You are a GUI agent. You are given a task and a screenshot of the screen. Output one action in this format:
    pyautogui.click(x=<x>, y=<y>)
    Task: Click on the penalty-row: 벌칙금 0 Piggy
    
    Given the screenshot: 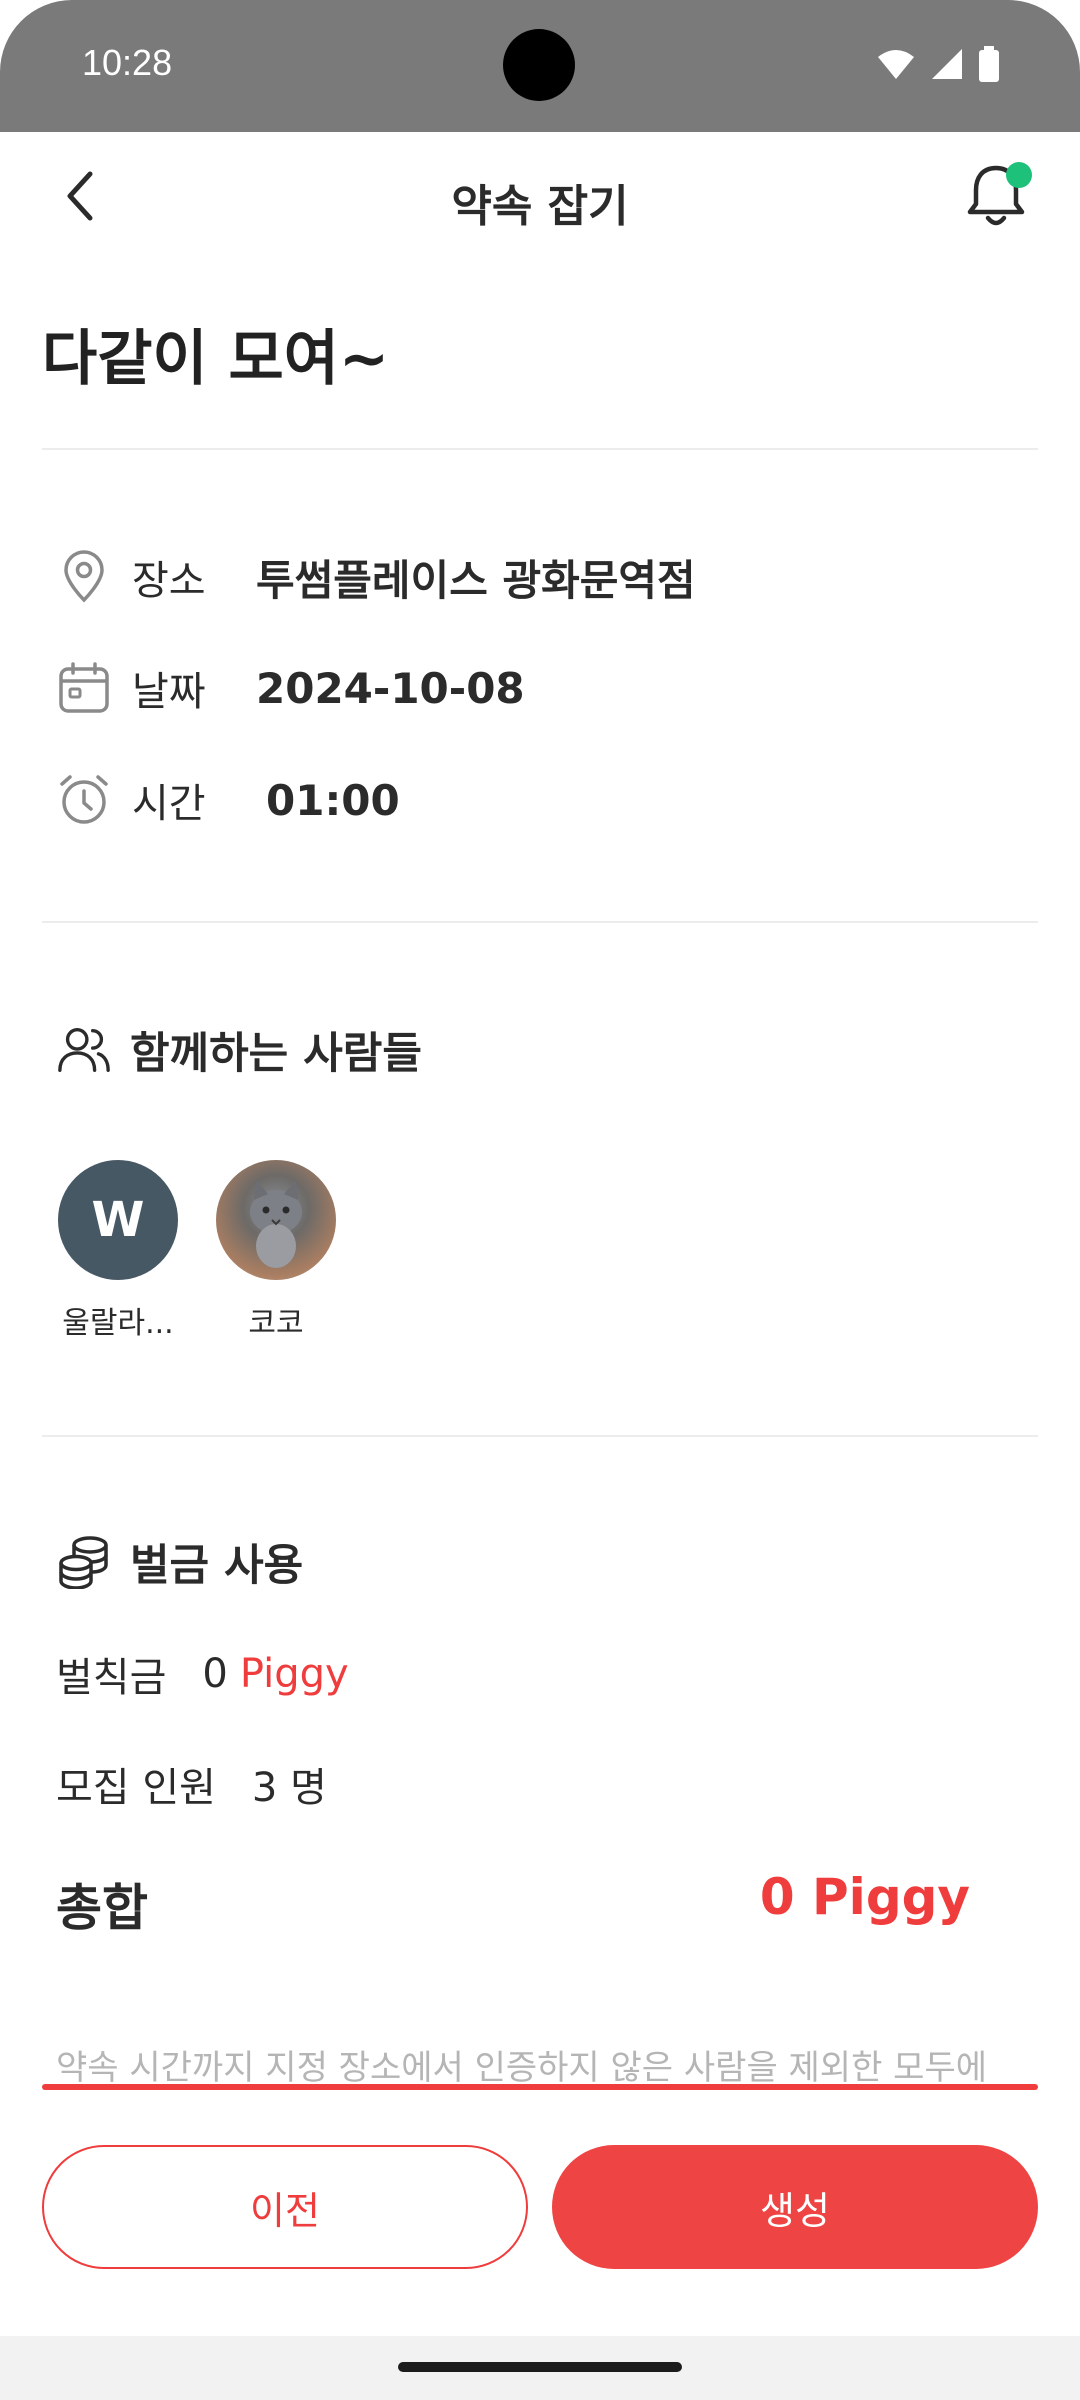 What is the action you would take?
    pyautogui.click(x=202, y=1674)
    